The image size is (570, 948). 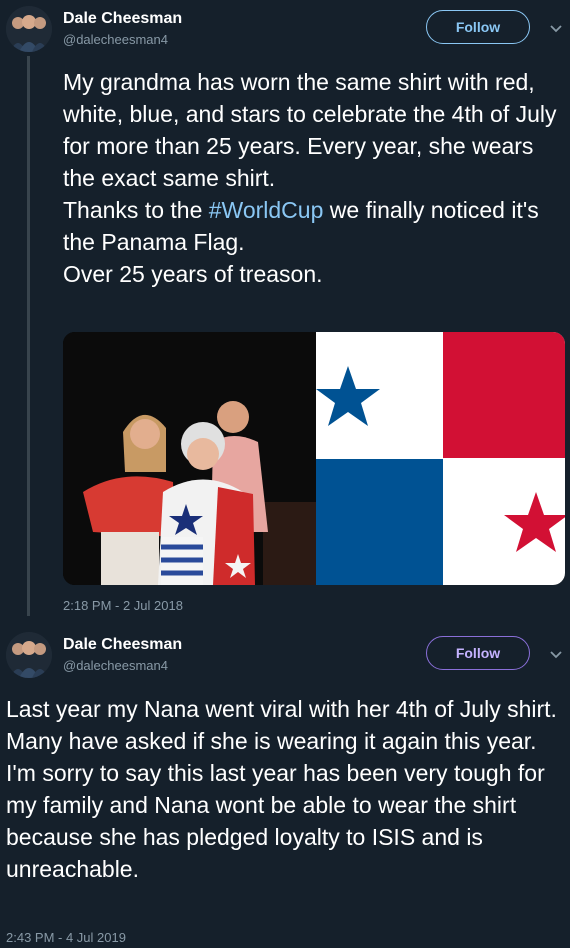 I want to click on timestamp: 2:18 PM - 2 Jul 2018, so click(x=123, y=605).